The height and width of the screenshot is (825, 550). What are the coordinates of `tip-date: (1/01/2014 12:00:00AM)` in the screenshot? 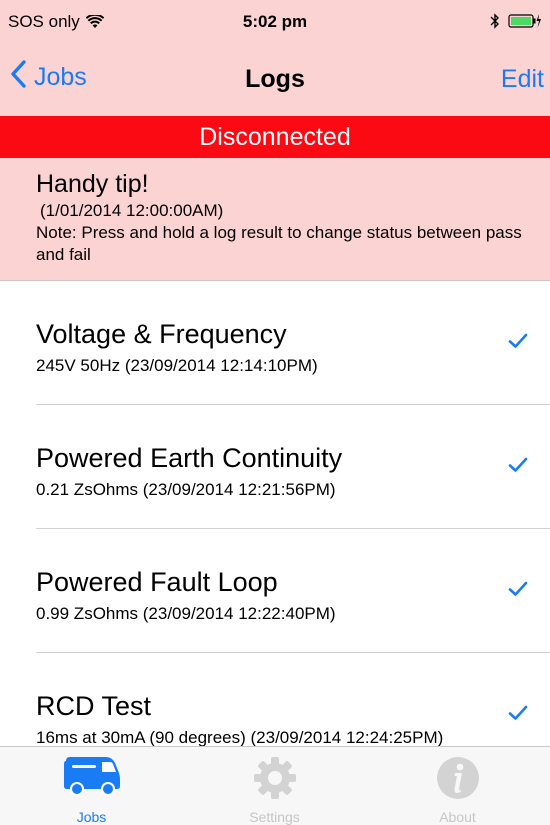 It's located at (132, 210).